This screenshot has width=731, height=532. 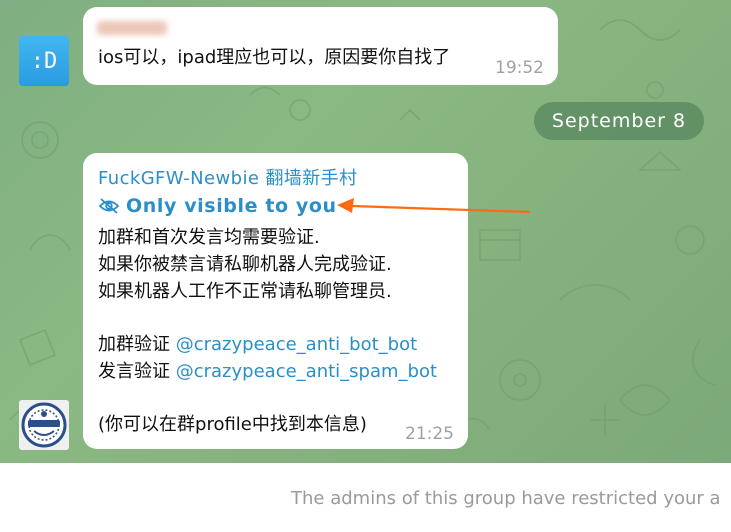 I want to click on join-verify-line: 加群验证 @crazypeace_anti_bot_bot, so click(x=257, y=345).